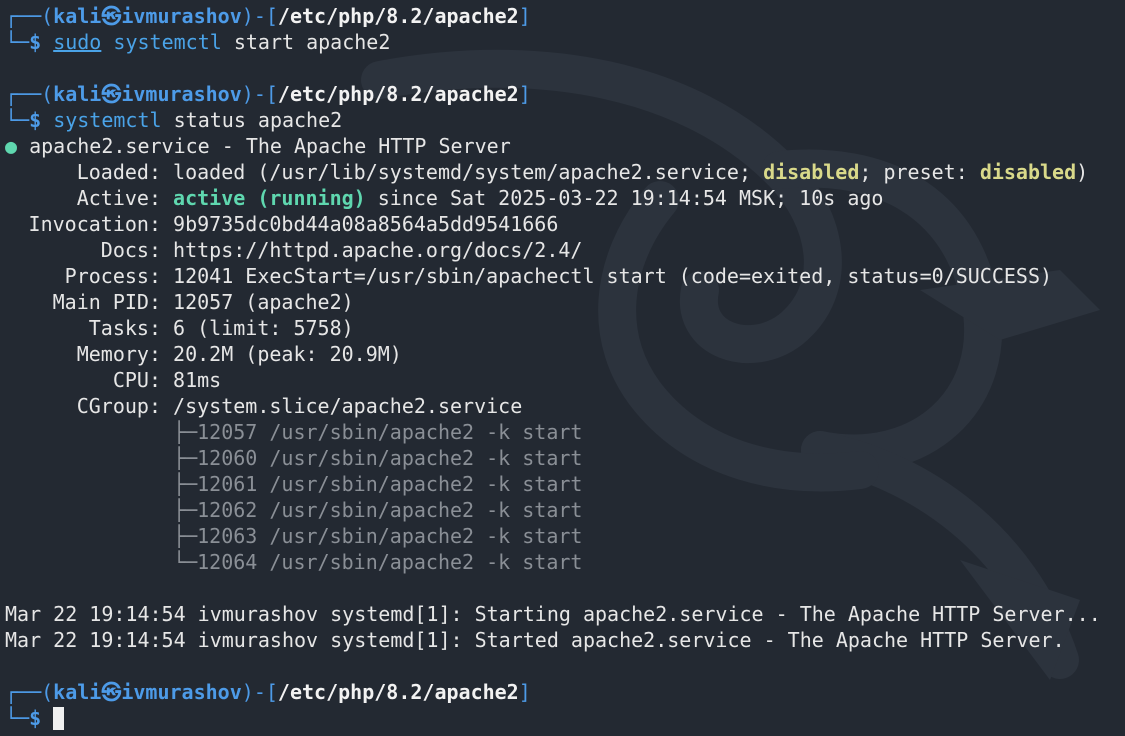  I want to click on cgroup-row: CGroup: /system.slice/apache2.service, so click(562, 406).